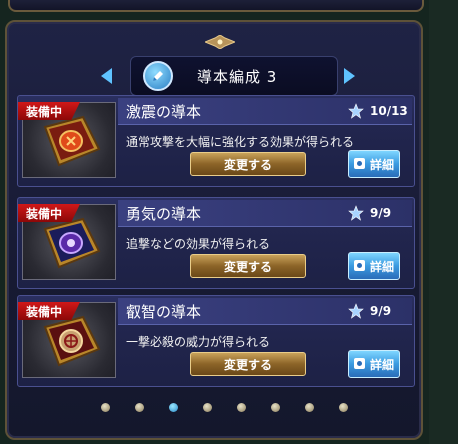  What do you see at coordinates (389, 111) in the screenshot?
I see `book-count: 10/13` at bounding box center [389, 111].